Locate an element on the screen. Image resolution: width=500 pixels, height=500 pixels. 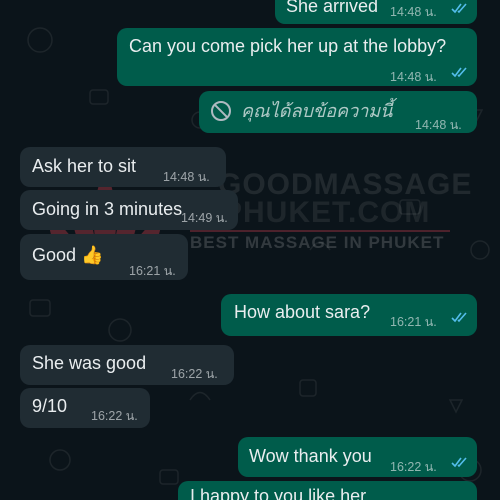
message-text: Good 👍 is located at coordinates (67, 255).